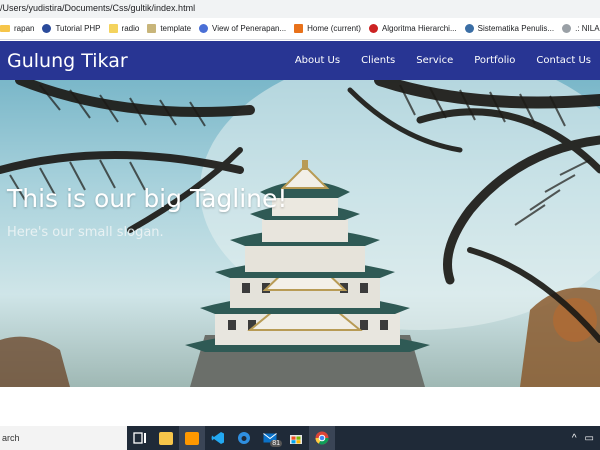 This screenshot has width=600, height=450. I want to click on info-icon, so click(373, 28).